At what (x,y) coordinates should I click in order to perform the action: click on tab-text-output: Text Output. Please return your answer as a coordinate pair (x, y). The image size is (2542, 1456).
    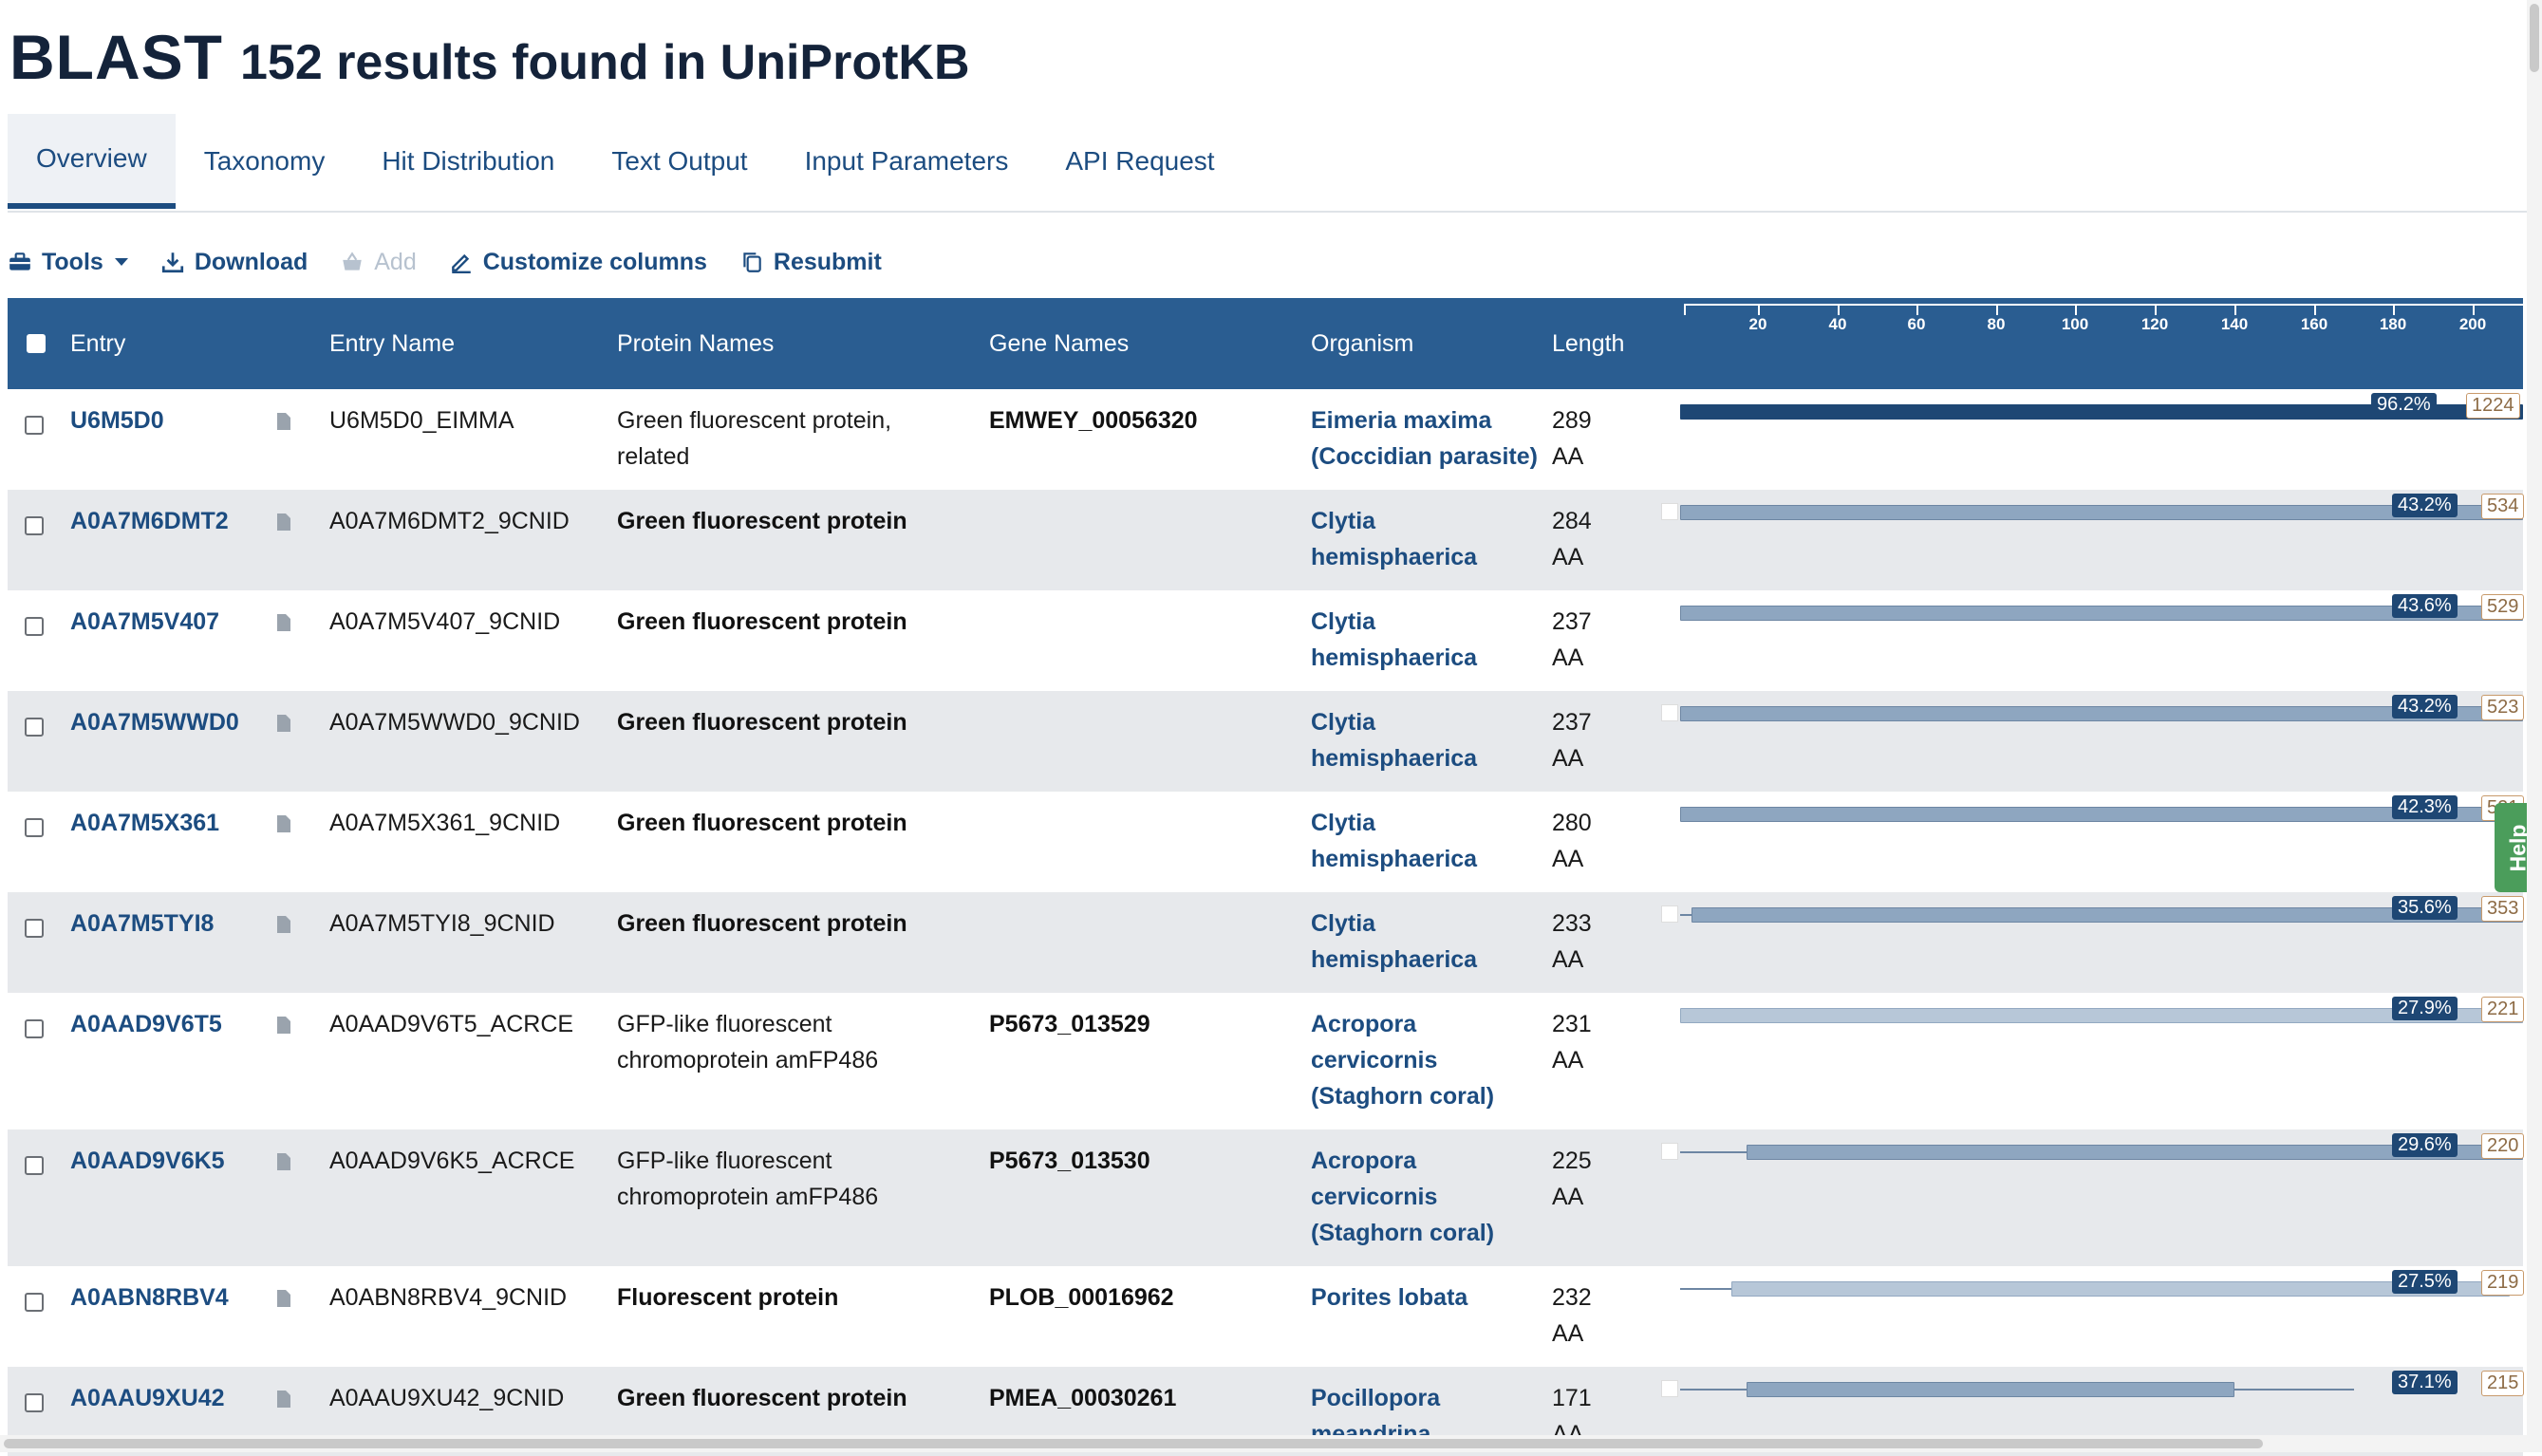
    Looking at the image, I should click on (679, 161).